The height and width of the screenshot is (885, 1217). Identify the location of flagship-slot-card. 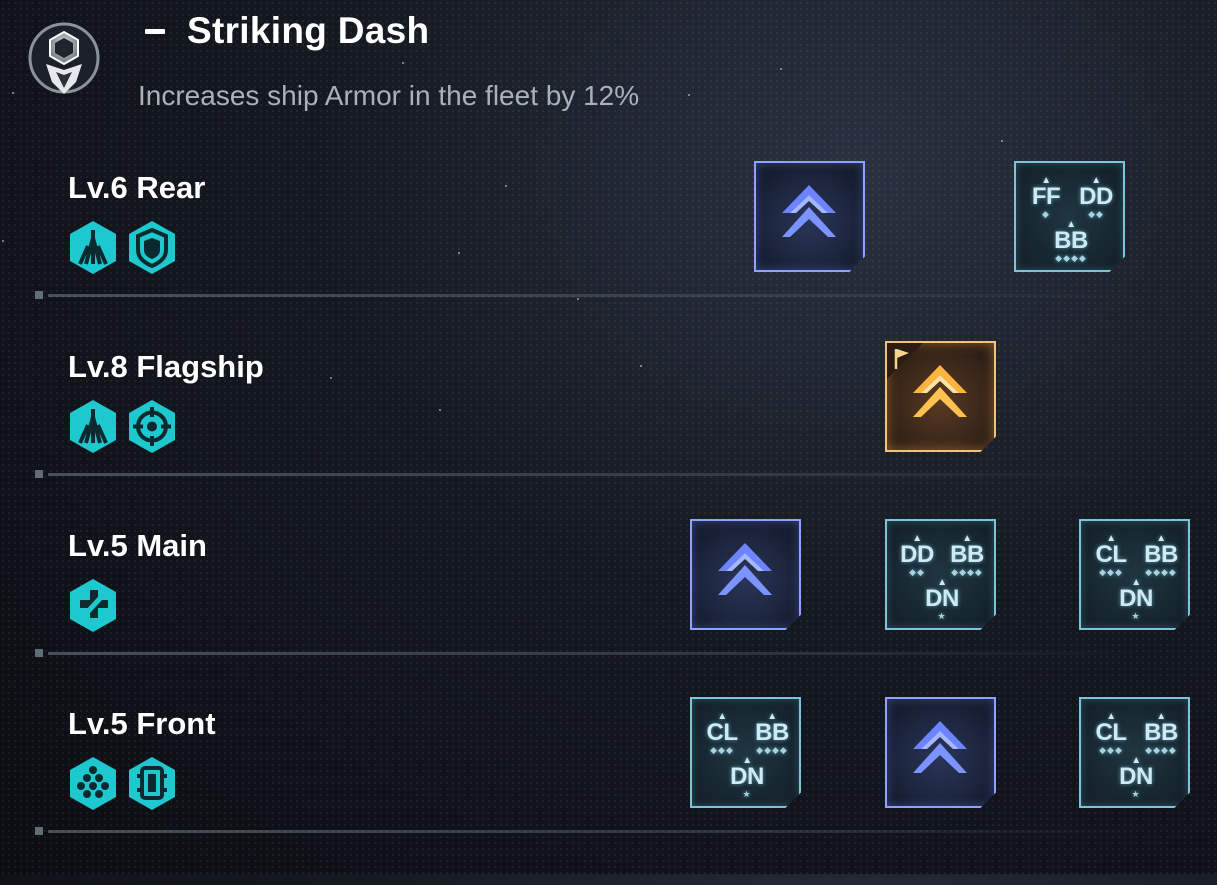
(940, 396).